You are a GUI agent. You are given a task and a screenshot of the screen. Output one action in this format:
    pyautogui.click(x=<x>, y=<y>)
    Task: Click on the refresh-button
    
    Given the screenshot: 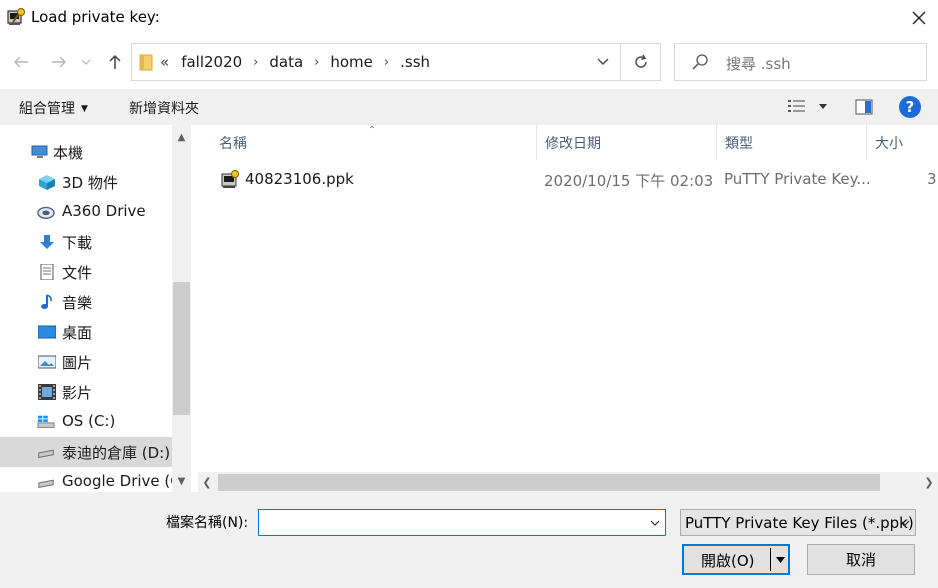 What is the action you would take?
    pyautogui.click(x=640, y=62)
    